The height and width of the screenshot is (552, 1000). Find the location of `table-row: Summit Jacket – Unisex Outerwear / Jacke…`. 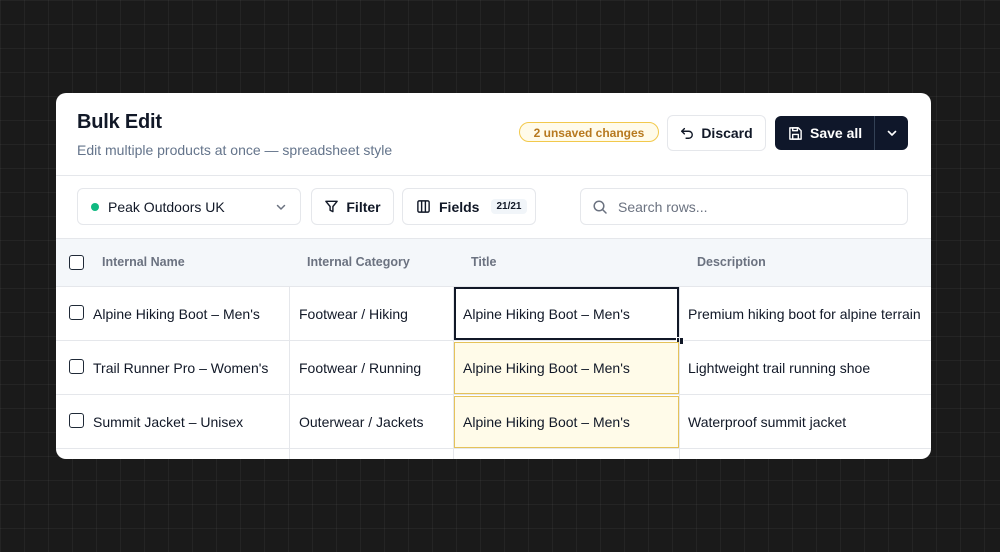

table-row: Summit Jacket – Unisex Outerwear / Jacke… is located at coordinates (493, 422).